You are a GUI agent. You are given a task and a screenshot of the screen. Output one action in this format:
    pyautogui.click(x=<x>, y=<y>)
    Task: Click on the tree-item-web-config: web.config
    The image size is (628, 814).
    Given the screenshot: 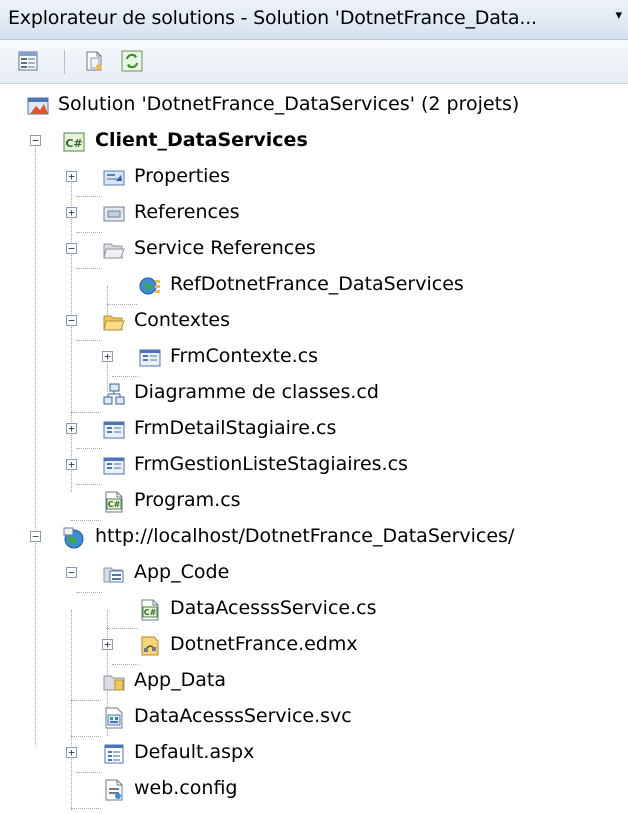 What is the action you would take?
    pyautogui.click(x=314, y=790)
    